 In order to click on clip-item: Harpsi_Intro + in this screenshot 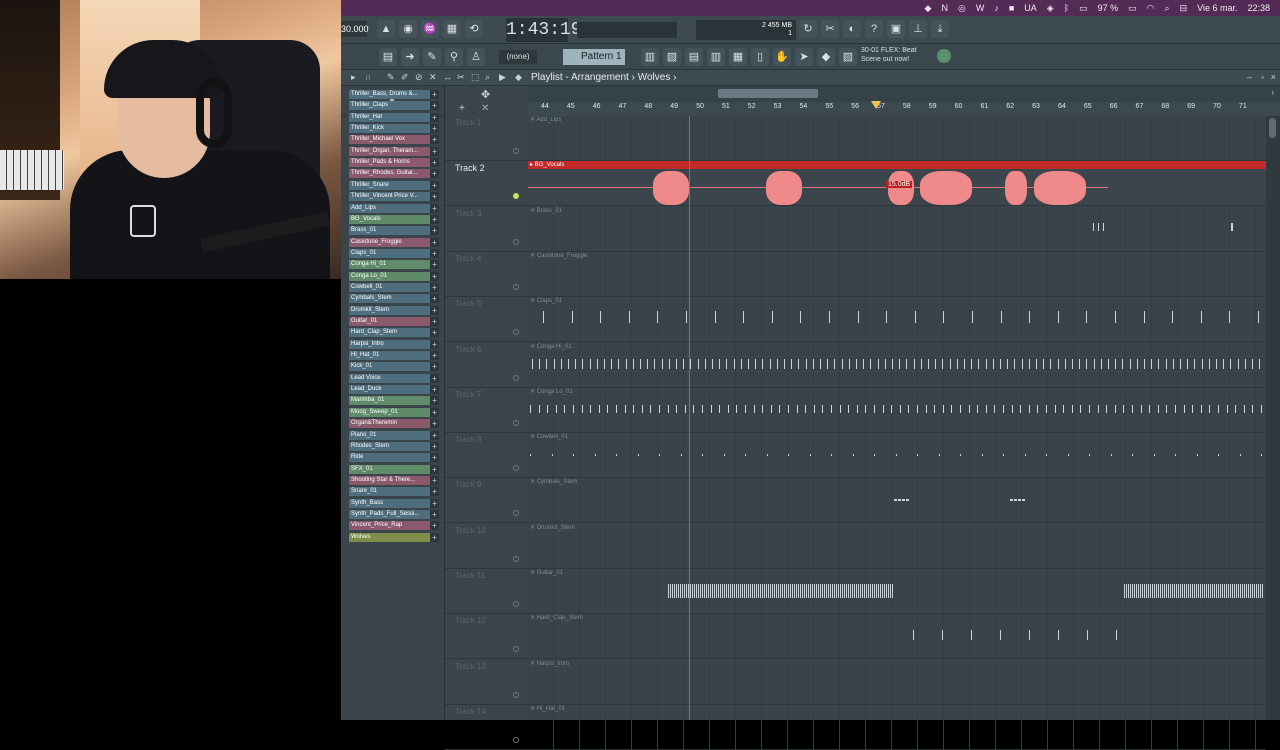, I will do `click(394, 344)`.